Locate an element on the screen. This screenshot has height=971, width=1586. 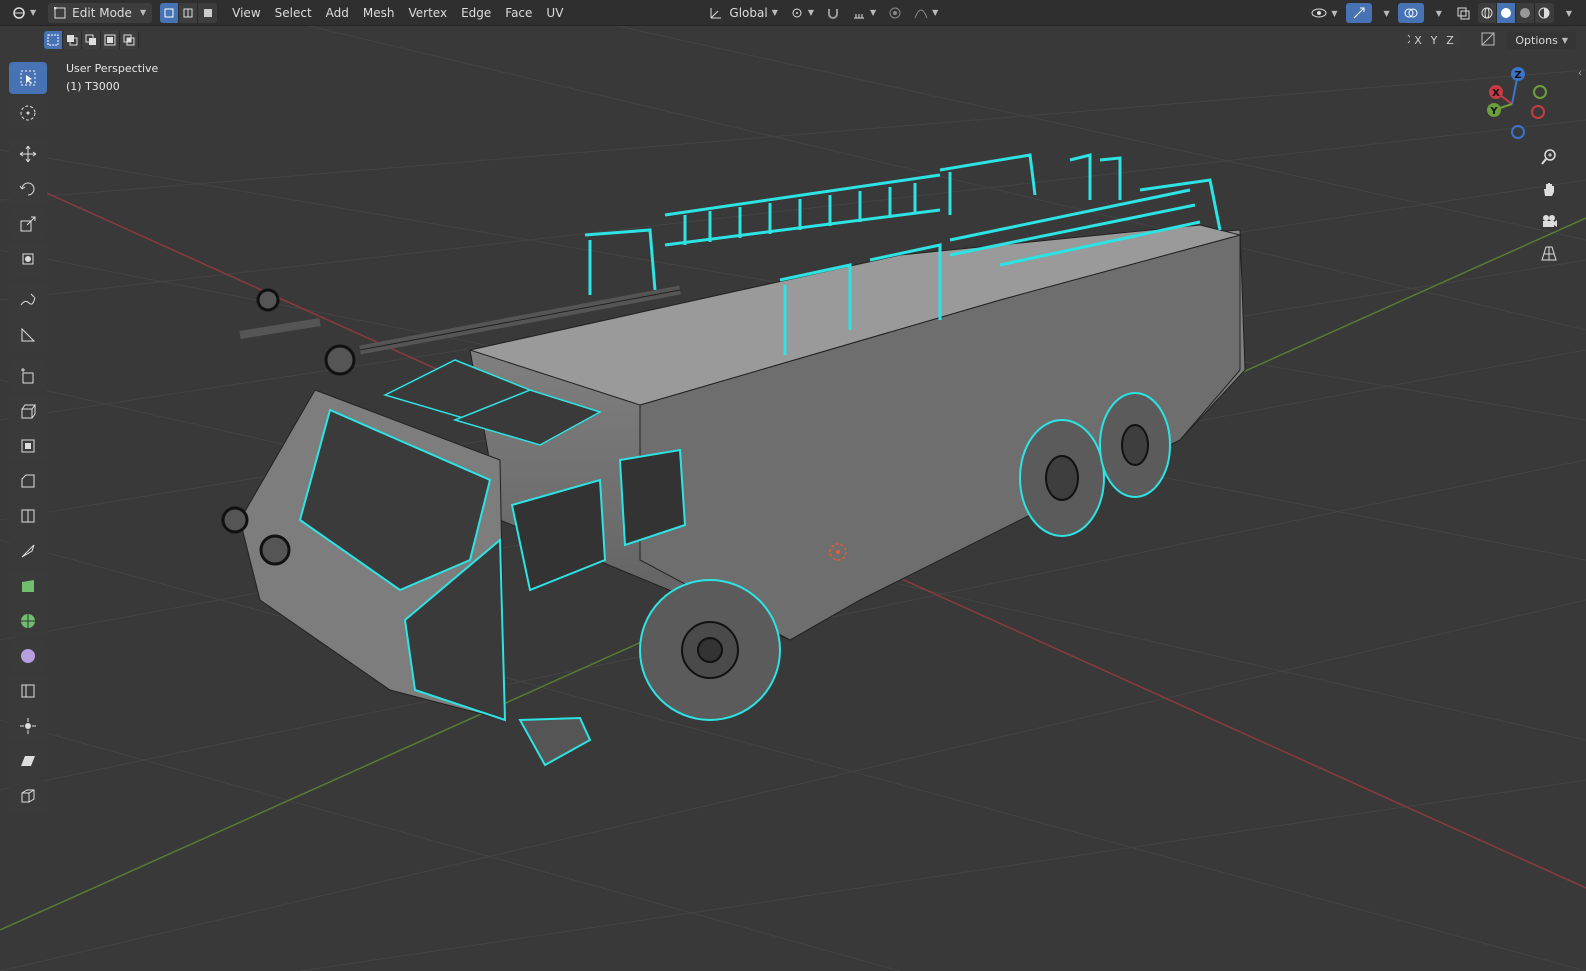
tool-inset is located at coordinates (28, 446).